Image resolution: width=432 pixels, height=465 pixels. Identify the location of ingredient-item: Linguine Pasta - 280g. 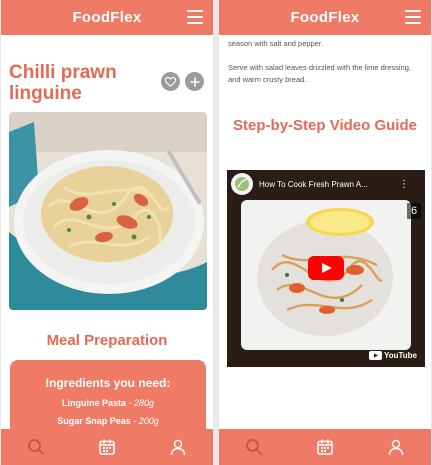
(108, 403).